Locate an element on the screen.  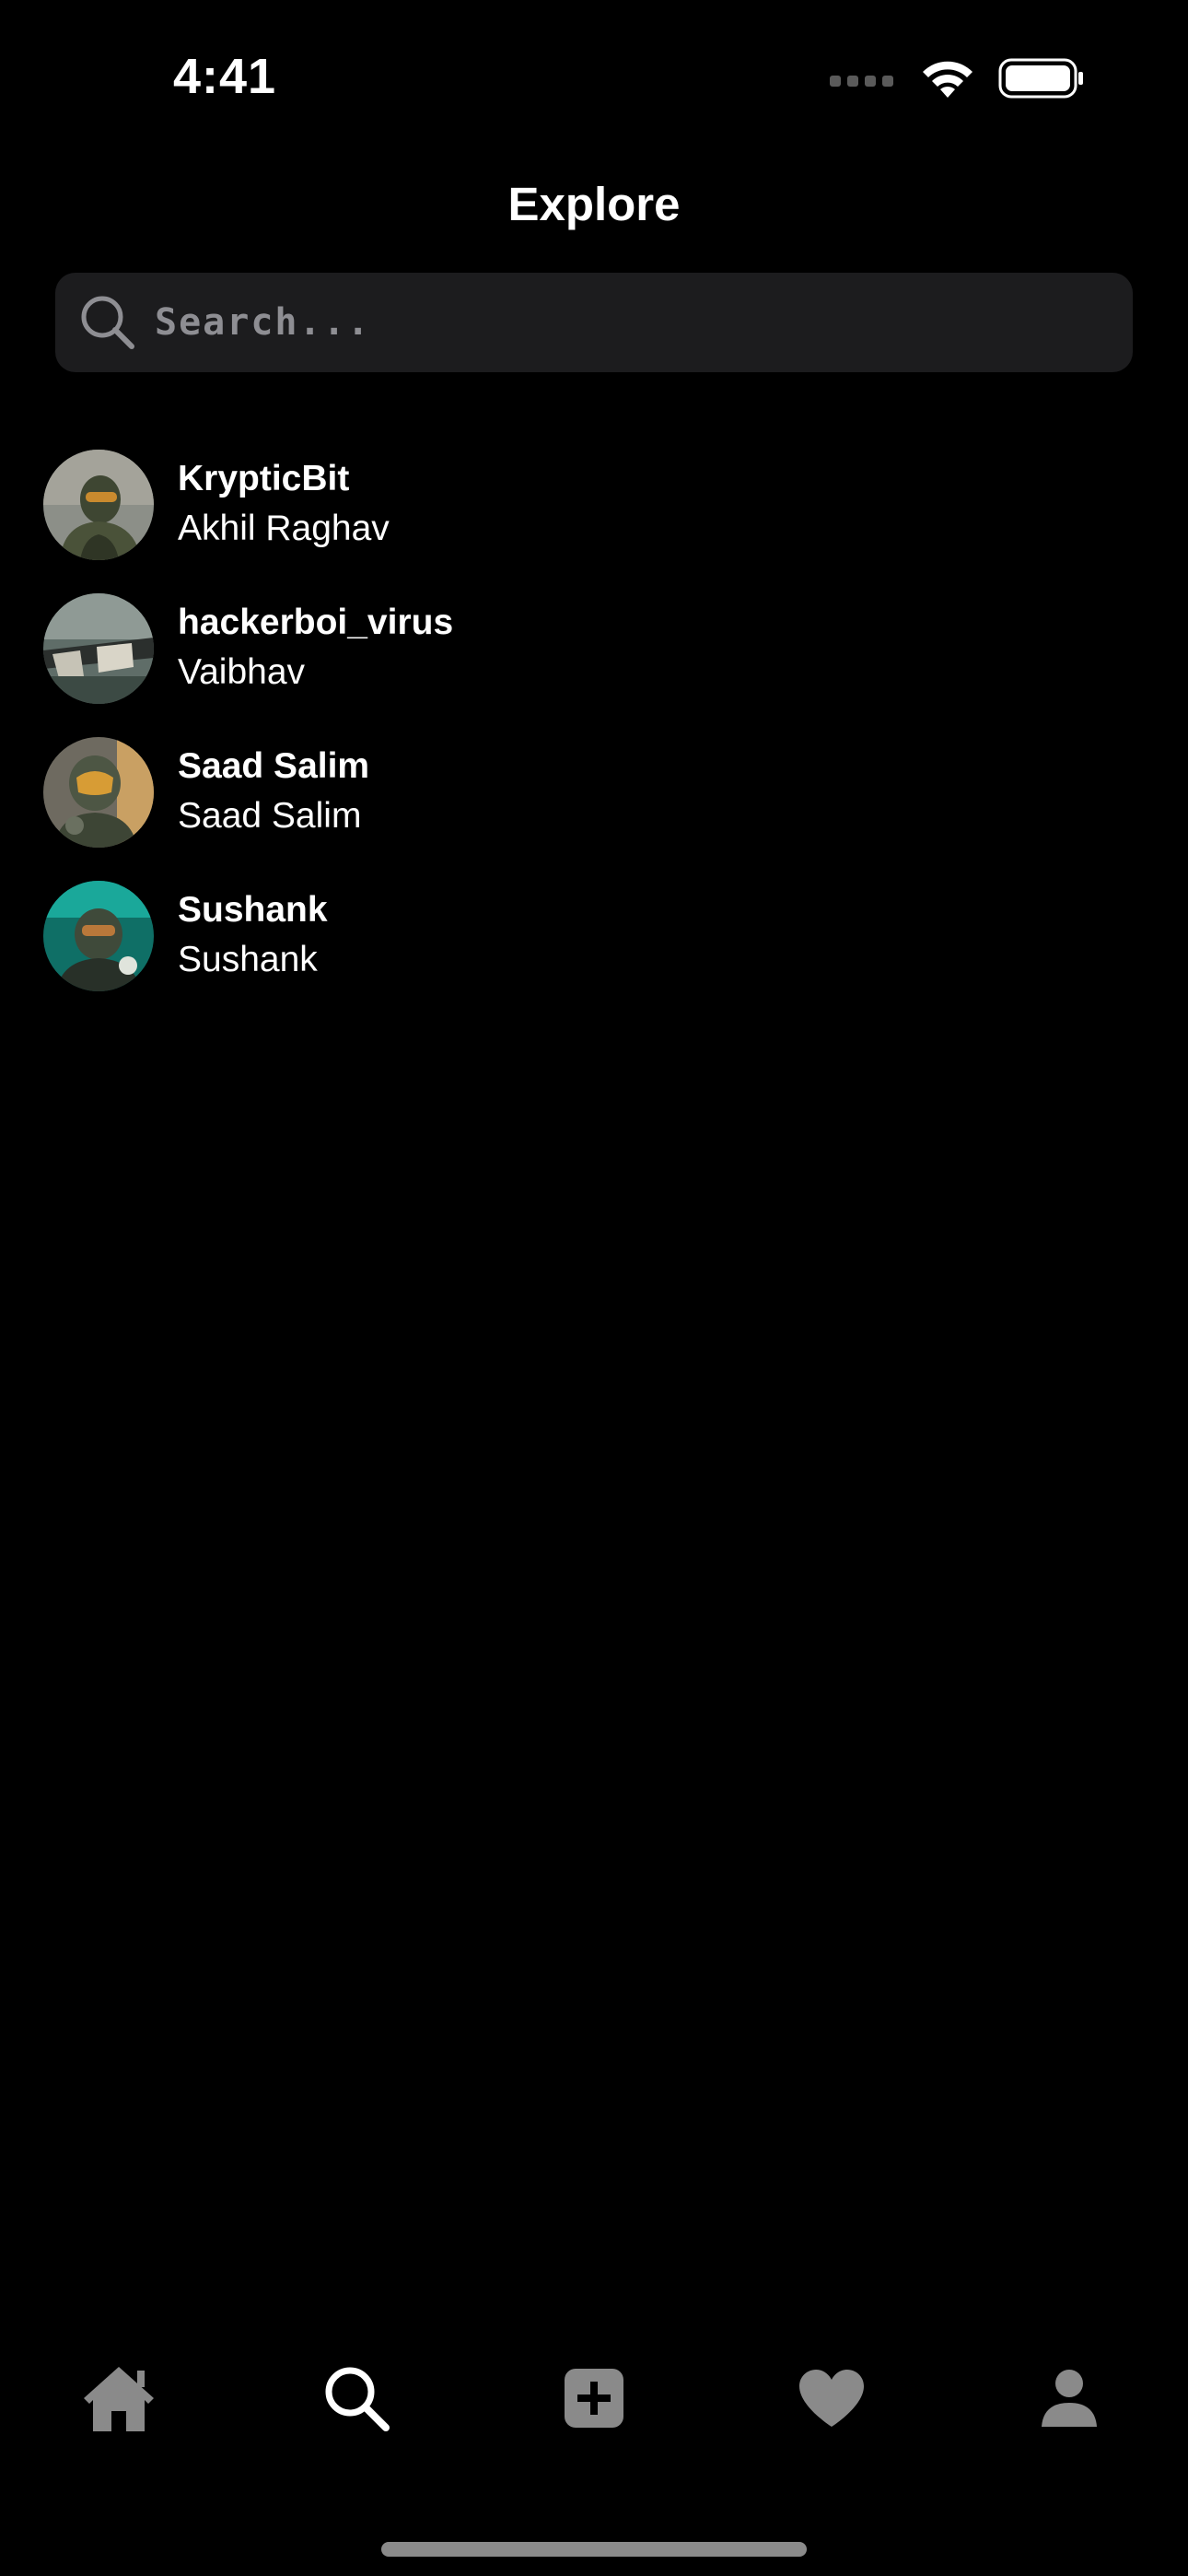
username: Sushank is located at coordinates (253, 910).